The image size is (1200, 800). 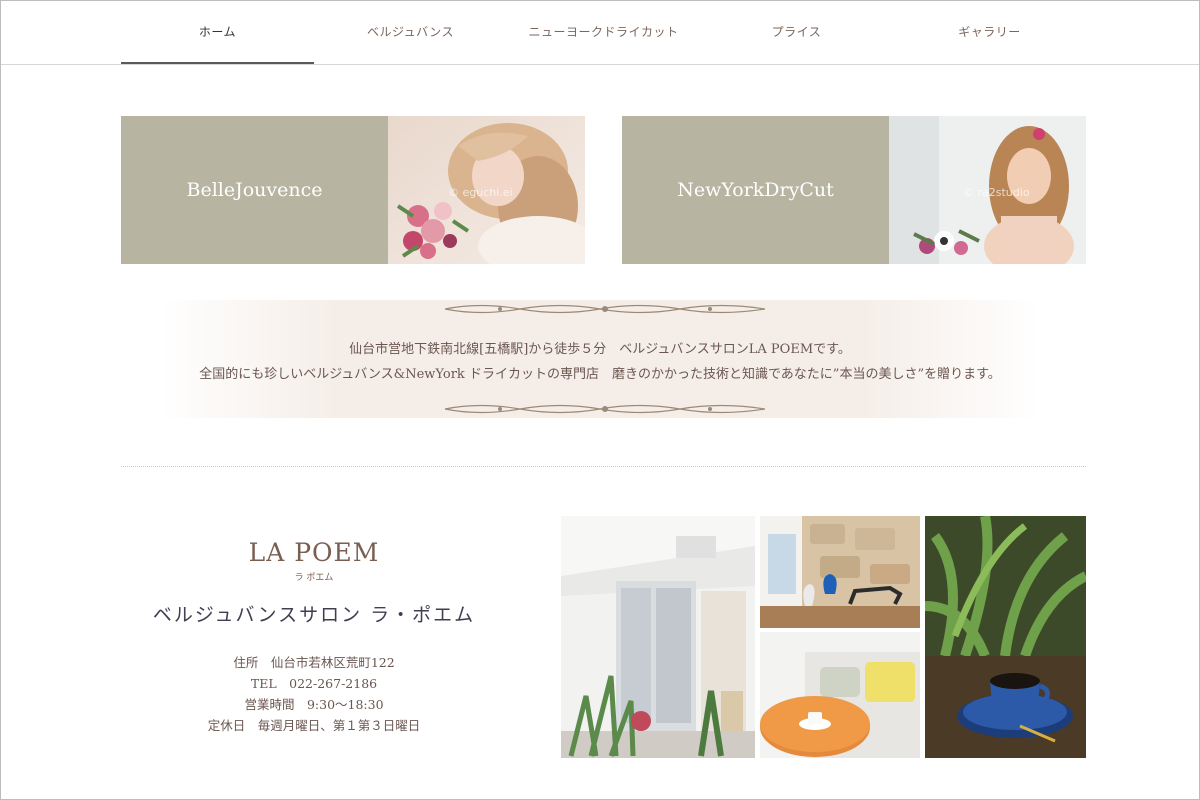 I want to click on business-hours: 営業時間 9:30〜18:30, so click(x=314, y=704).